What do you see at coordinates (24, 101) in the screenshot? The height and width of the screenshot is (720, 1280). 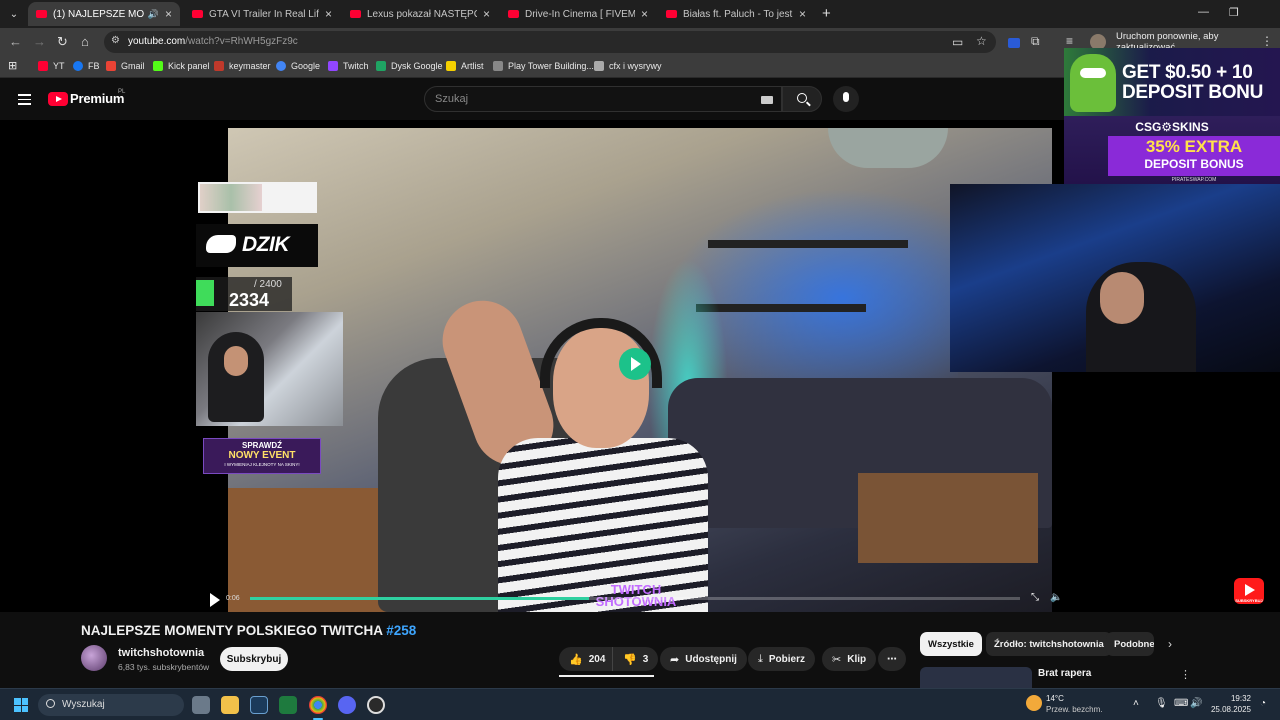 I see `menu-hamburger-icon` at bounding box center [24, 101].